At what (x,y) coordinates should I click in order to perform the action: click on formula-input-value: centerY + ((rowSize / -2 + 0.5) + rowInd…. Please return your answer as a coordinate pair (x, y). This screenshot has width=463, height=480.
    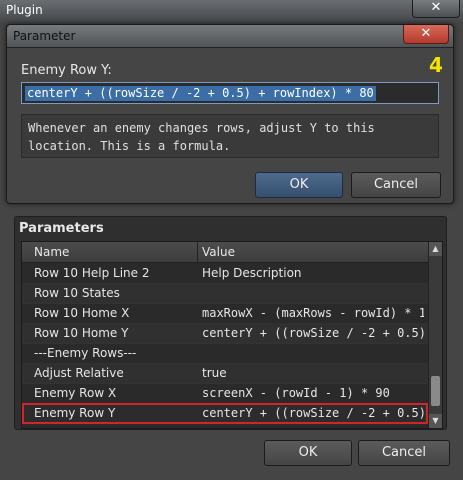
    Looking at the image, I should click on (200, 93).